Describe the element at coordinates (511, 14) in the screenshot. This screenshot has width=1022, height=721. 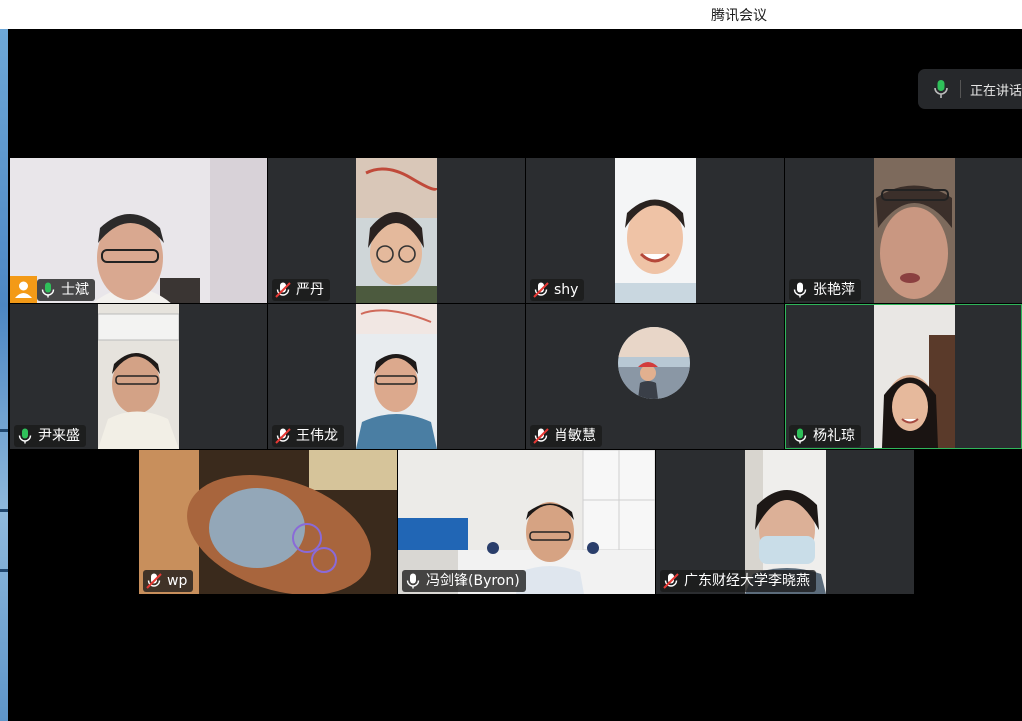
I see `title-bar: 腾讯会议` at that location.